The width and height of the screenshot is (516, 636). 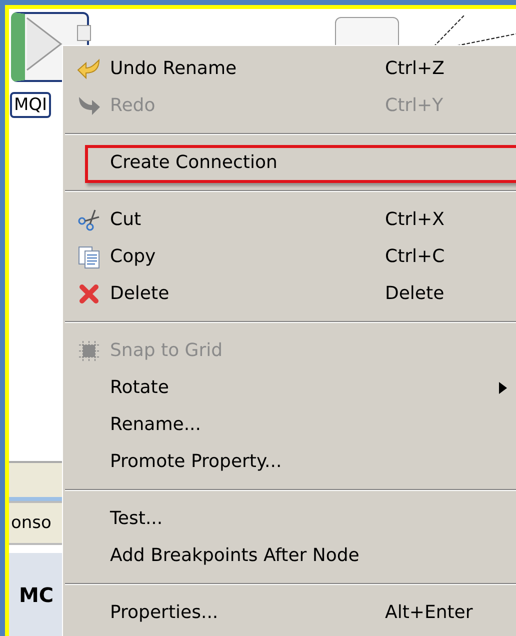 I want to click on scissors-icon, so click(x=89, y=220).